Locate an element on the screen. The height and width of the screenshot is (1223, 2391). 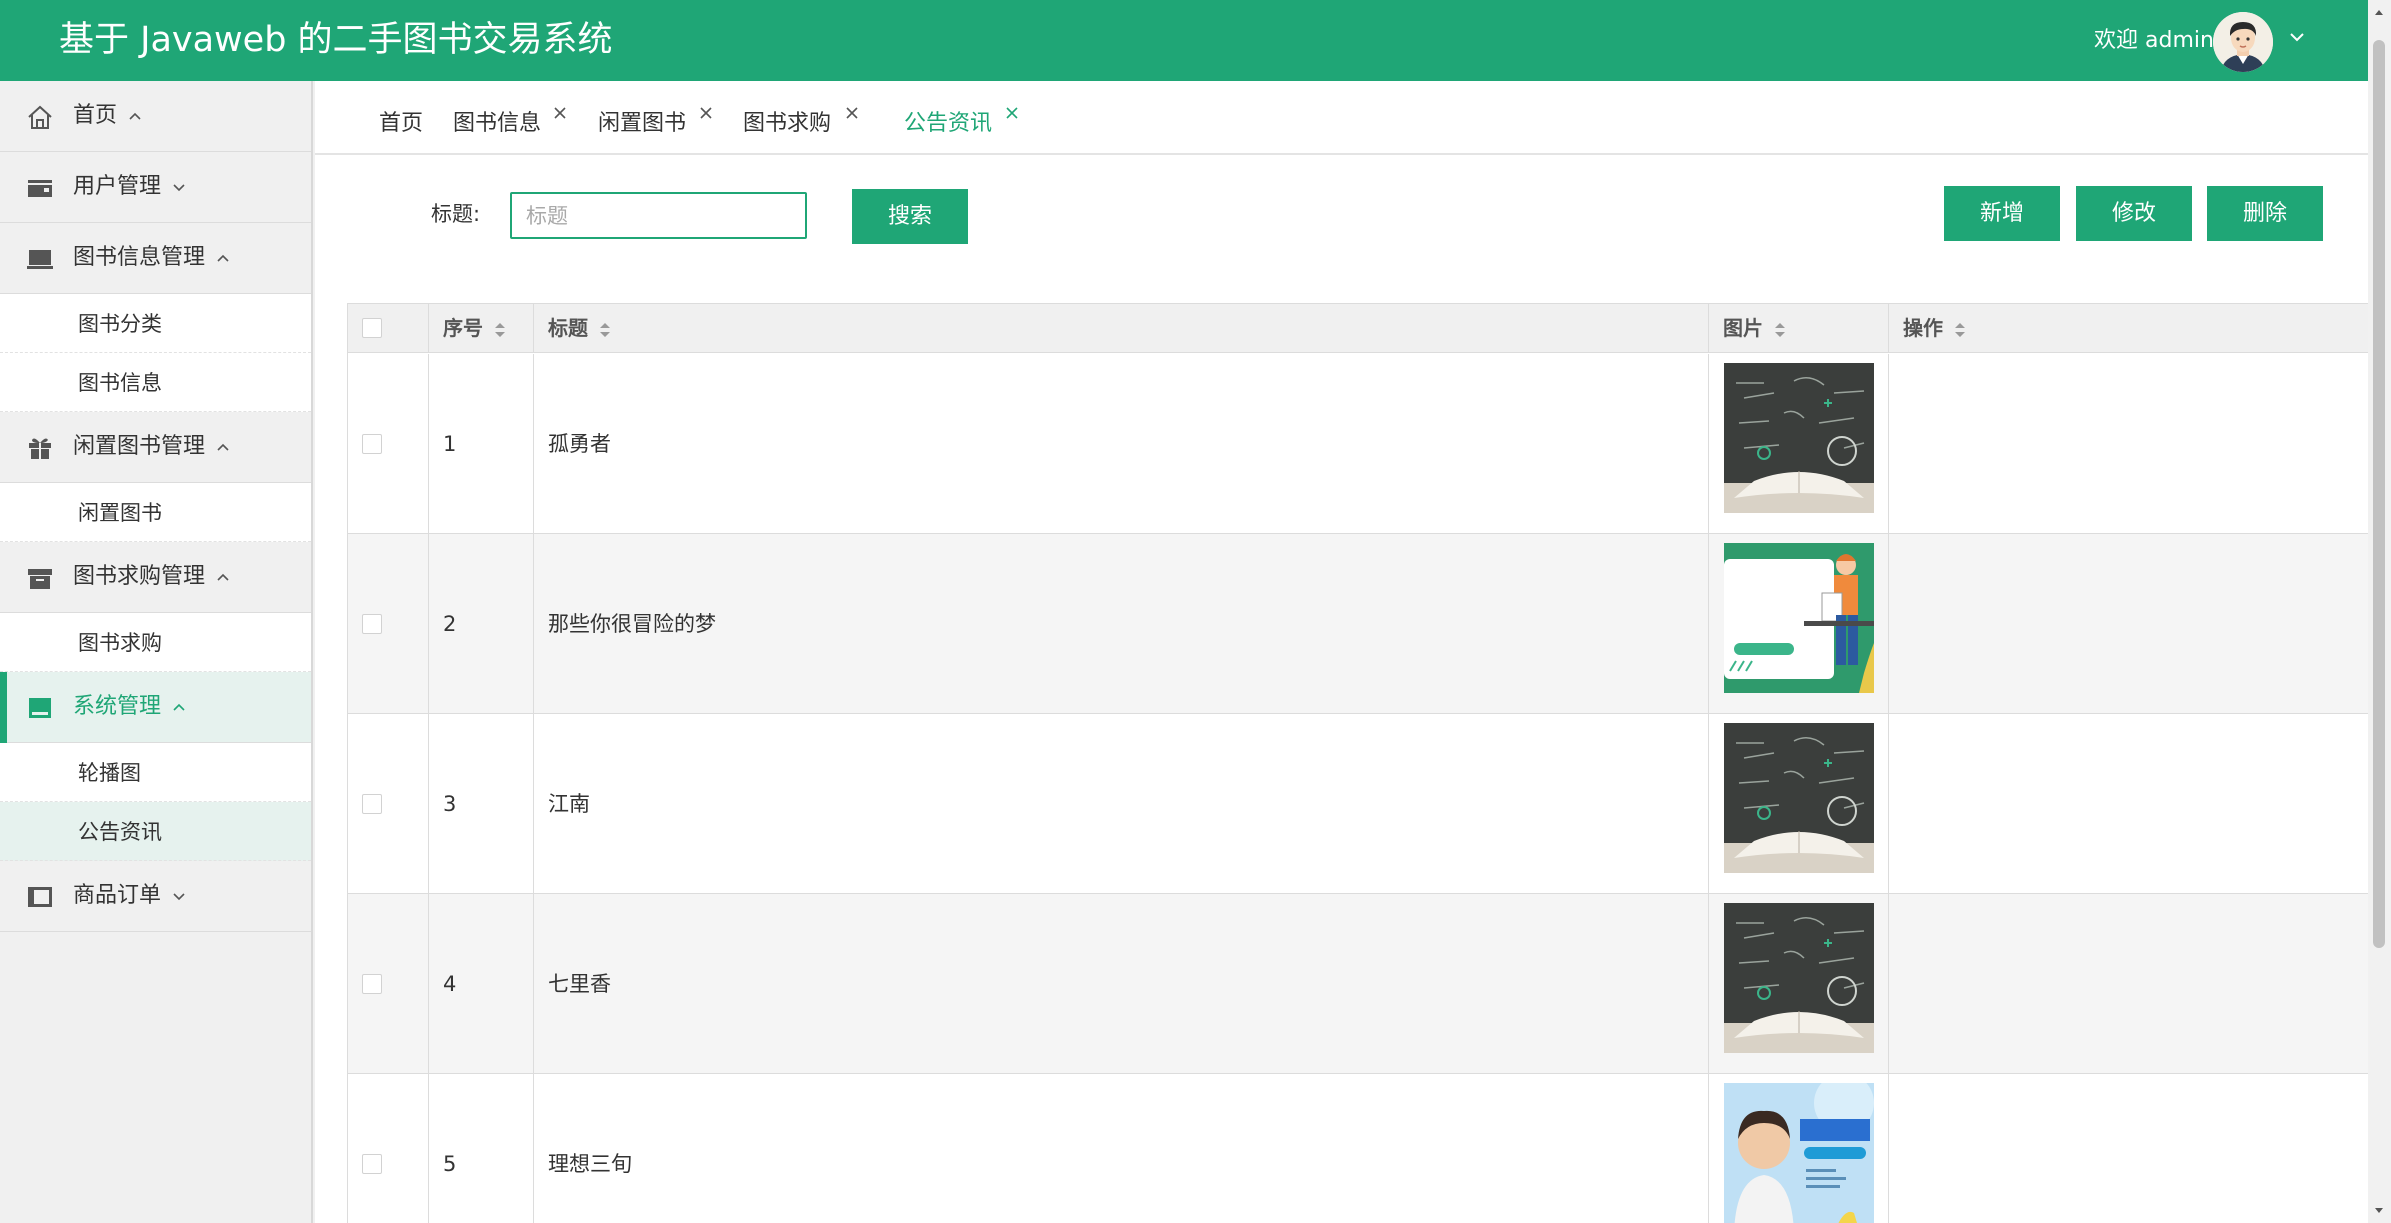
gift-icon is located at coordinates (40, 448).